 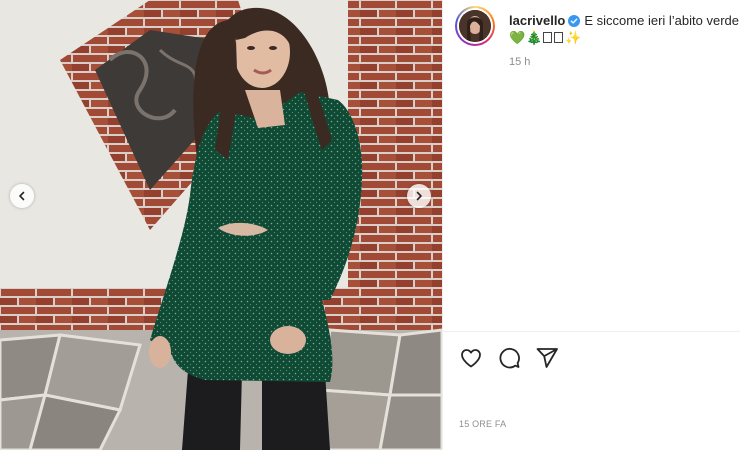 I want to click on christmas-tree-emoji: 🎄, so click(x=534, y=37).